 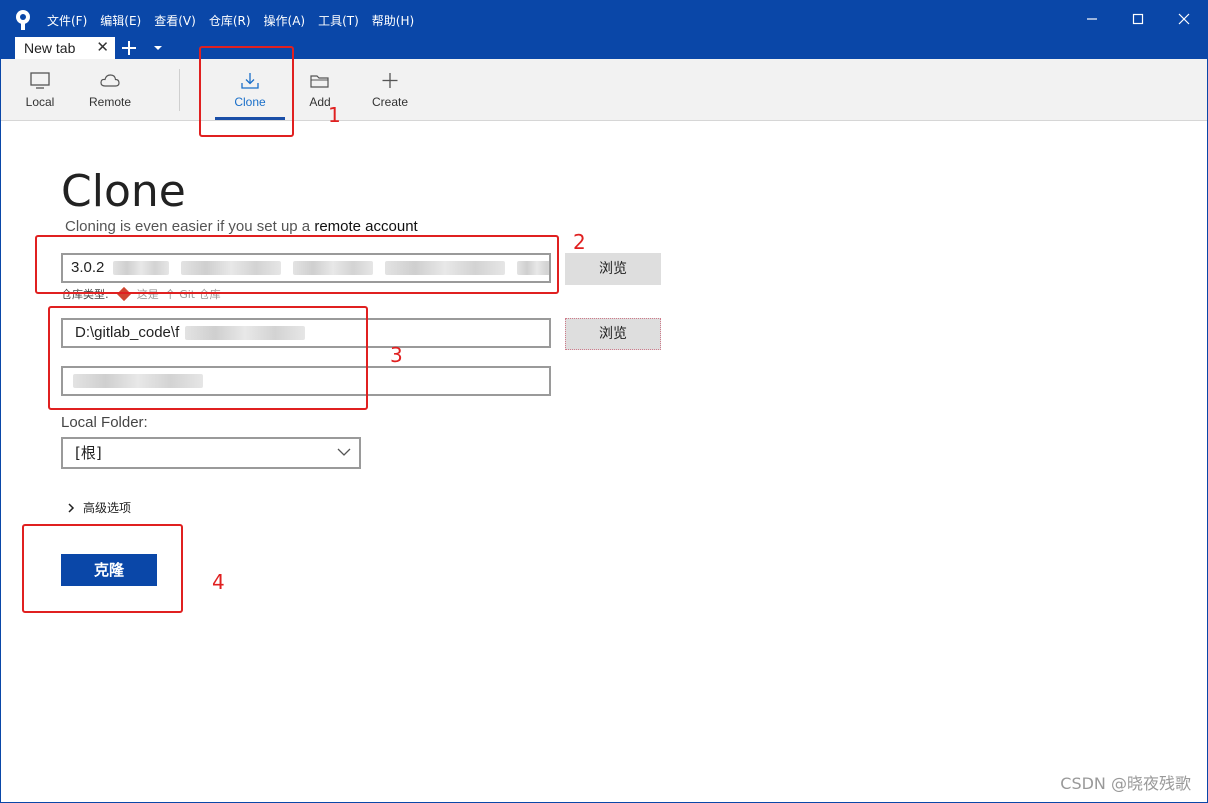 I want to click on menu-edit: 编辑(E), so click(x=120, y=20).